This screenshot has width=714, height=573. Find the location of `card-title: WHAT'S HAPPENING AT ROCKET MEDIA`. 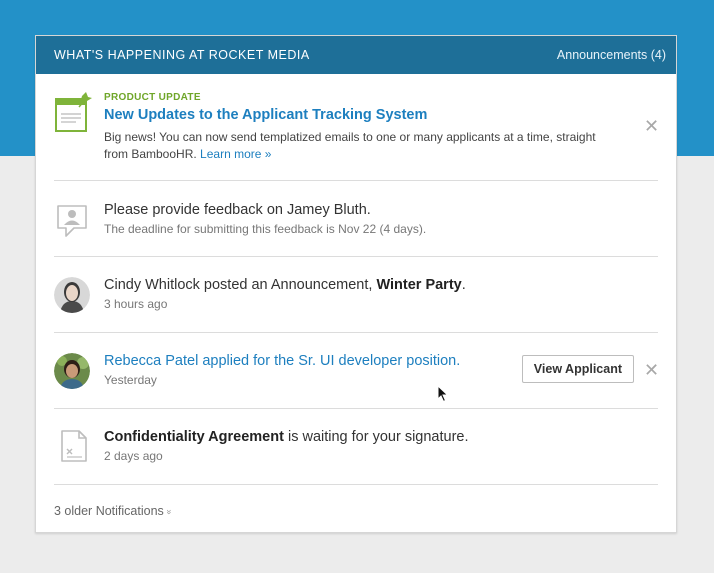

card-title: WHAT'S HAPPENING AT ROCKET MEDIA is located at coordinates (182, 55).